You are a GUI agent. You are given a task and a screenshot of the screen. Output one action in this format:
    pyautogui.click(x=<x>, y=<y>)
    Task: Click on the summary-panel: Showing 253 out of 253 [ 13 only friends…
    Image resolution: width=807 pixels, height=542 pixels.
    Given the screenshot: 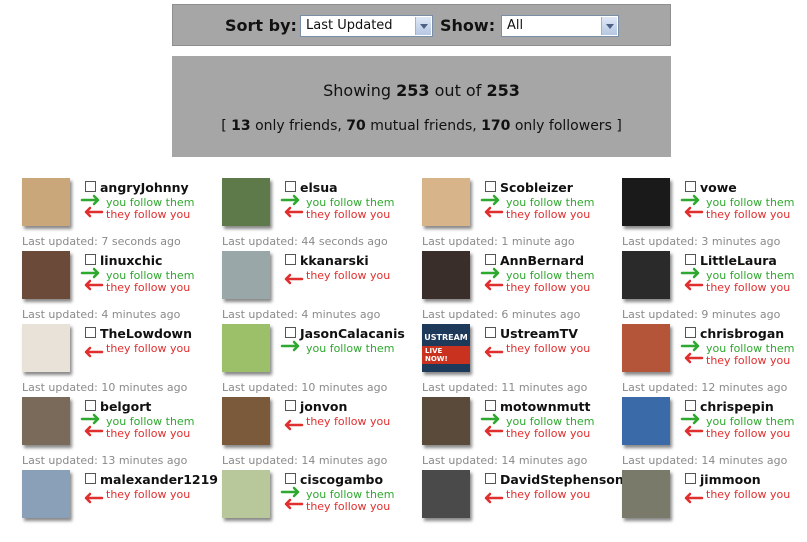 What is the action you would take?
    pyautogui.click(x=421, y=106)
    